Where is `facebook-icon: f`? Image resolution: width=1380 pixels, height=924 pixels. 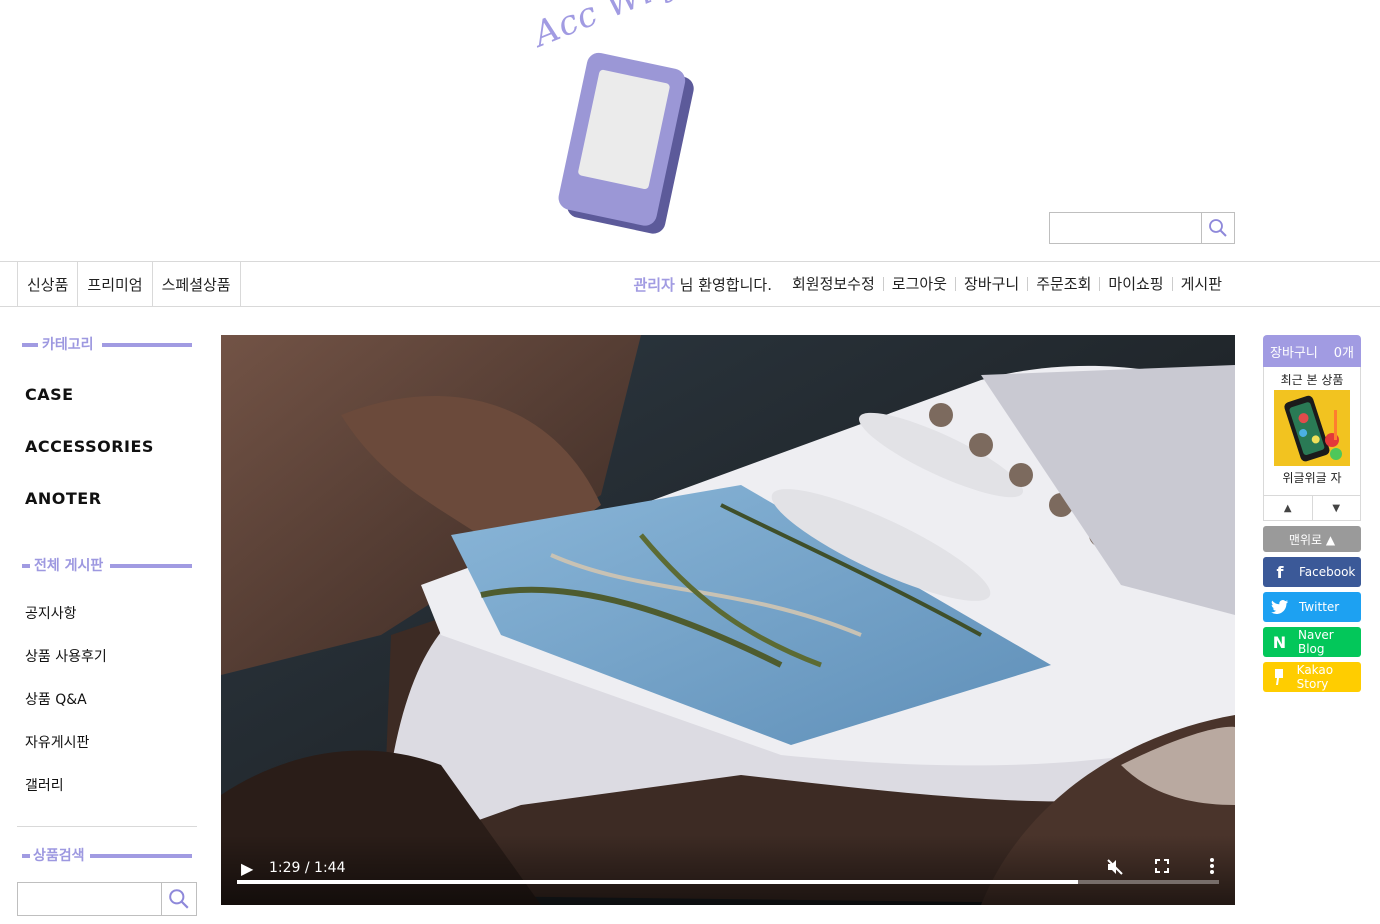
facebook-icon: f is located at coordinates (1280, 572).